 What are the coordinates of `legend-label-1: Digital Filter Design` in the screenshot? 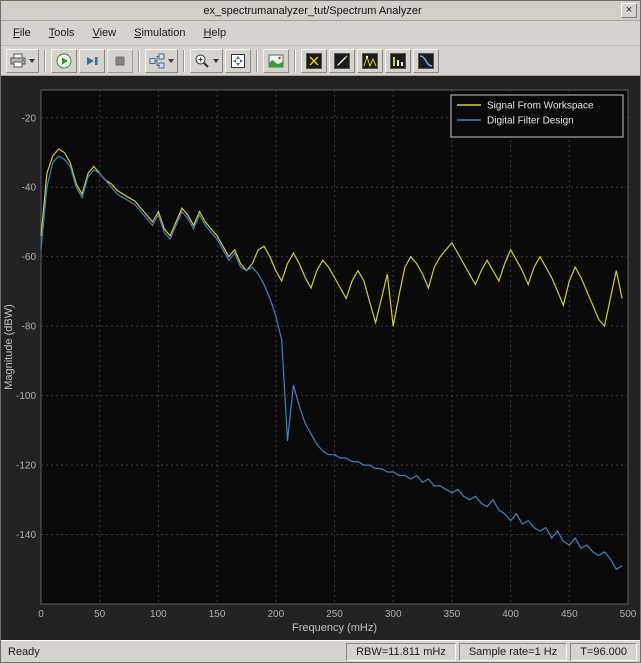 It's located at (530, 121).